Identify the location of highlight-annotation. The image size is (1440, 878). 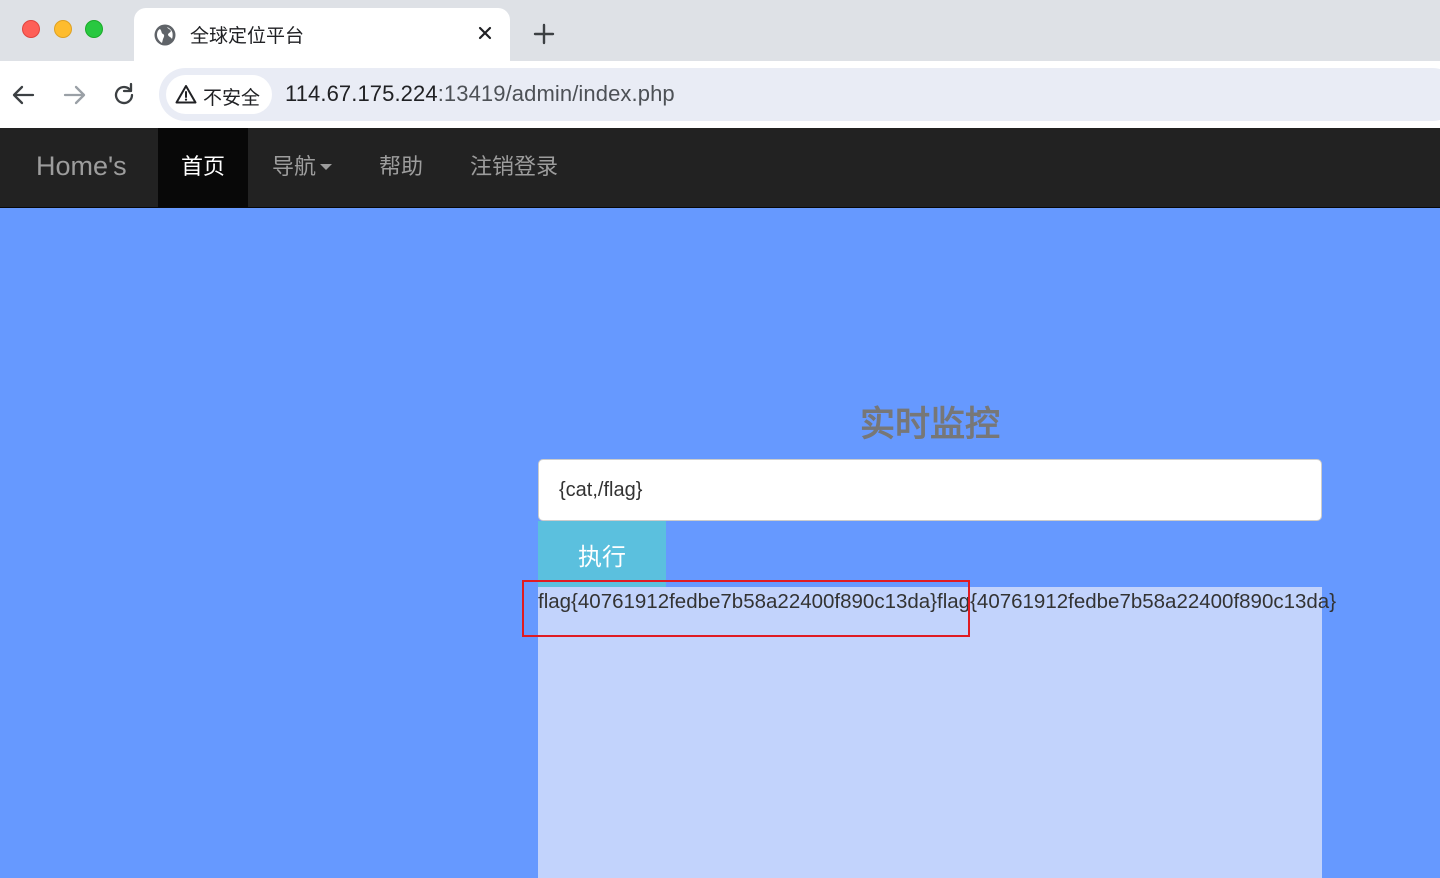
(746, 608).